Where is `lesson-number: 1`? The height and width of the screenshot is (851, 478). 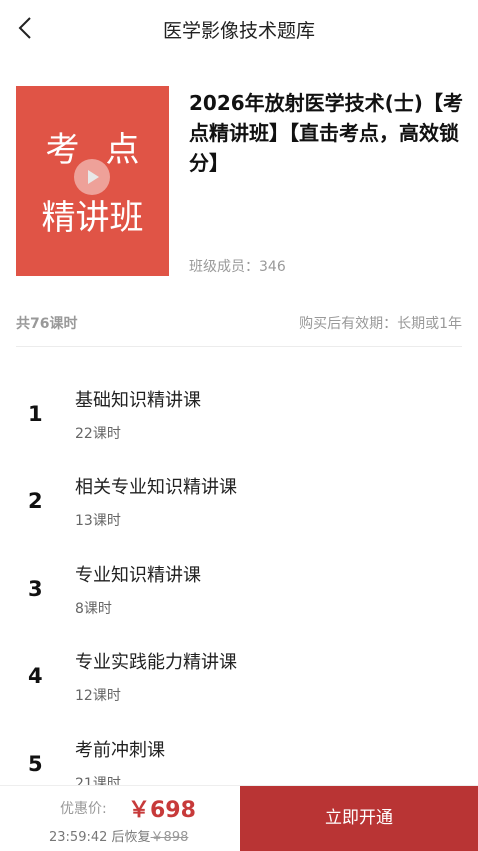
lesson-number: 1 is located at coordinates (35, 414).